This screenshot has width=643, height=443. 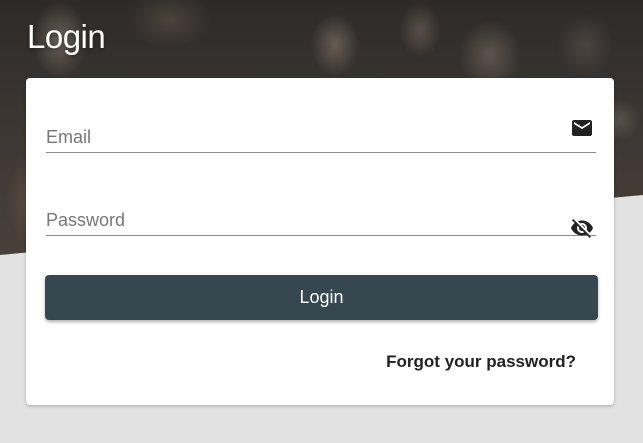 I want to click on password-input, so click(x=301, y=220).